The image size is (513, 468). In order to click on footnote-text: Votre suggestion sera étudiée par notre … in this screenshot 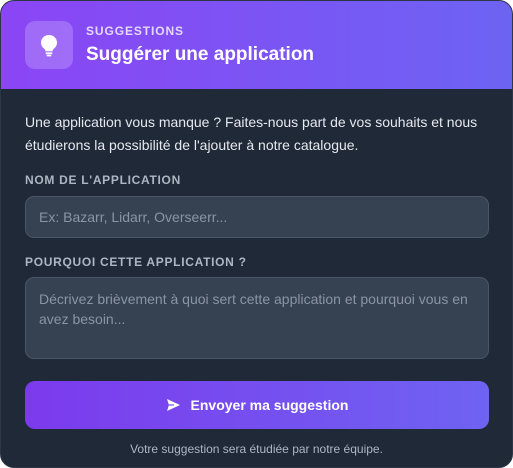, I will do `click(256, 449)`.